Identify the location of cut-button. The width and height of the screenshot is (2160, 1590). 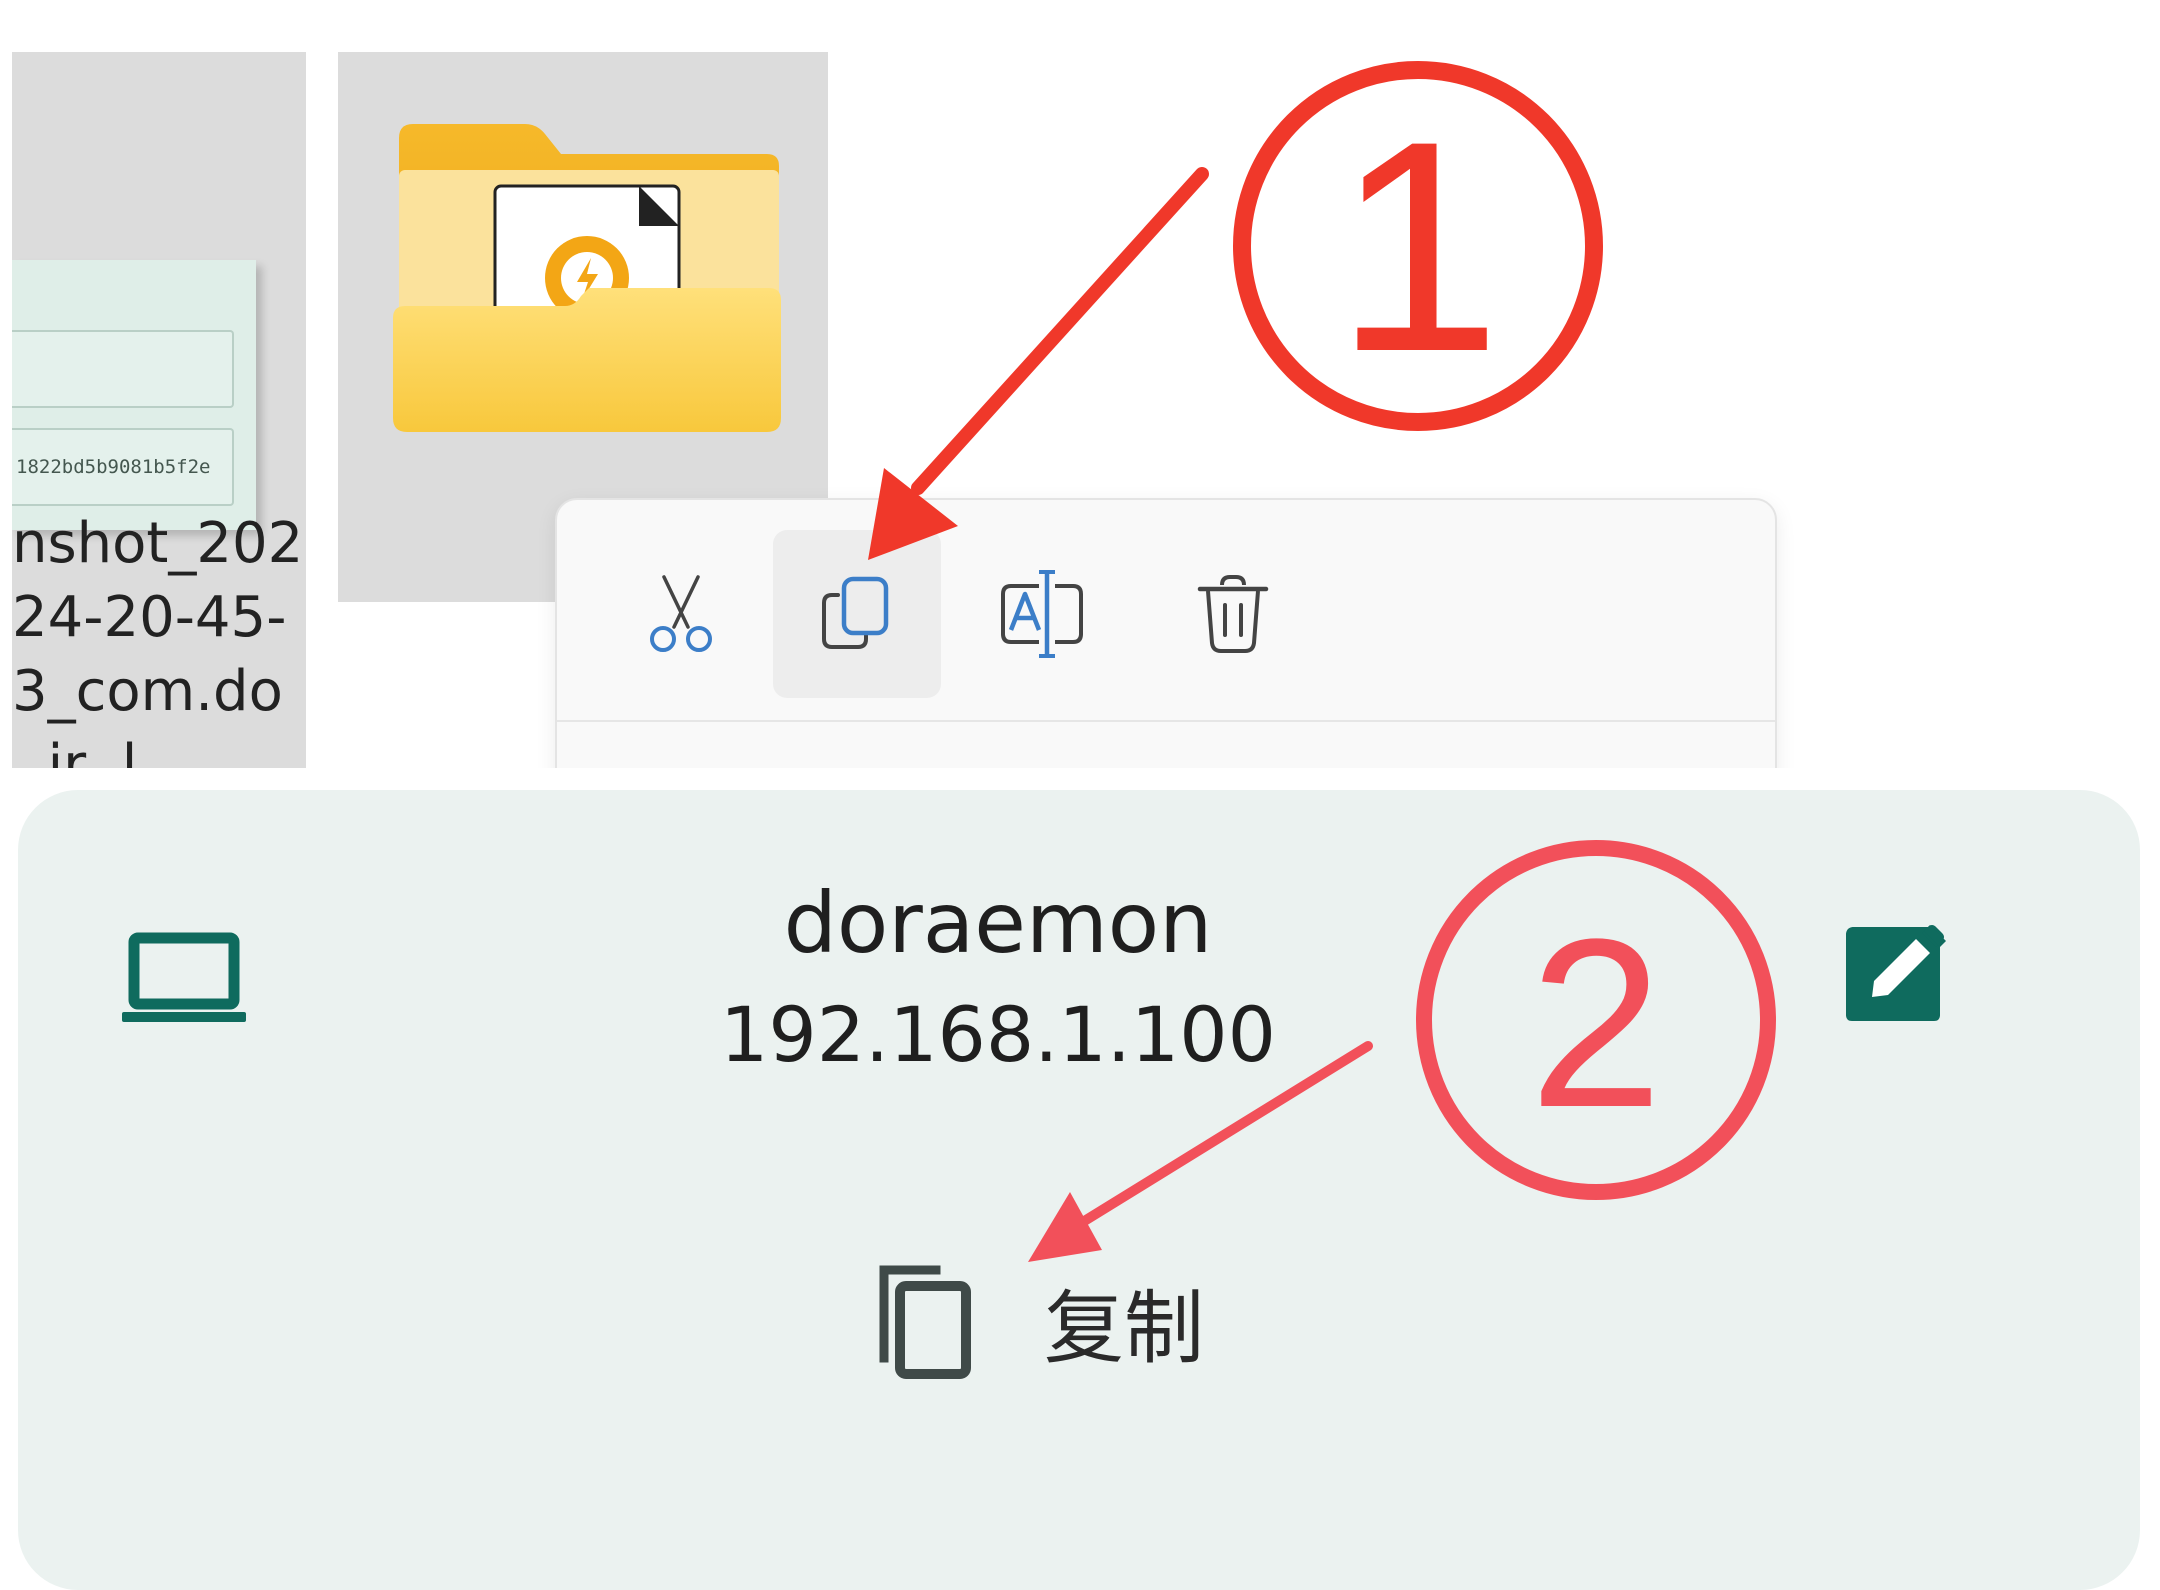
(681, 614).